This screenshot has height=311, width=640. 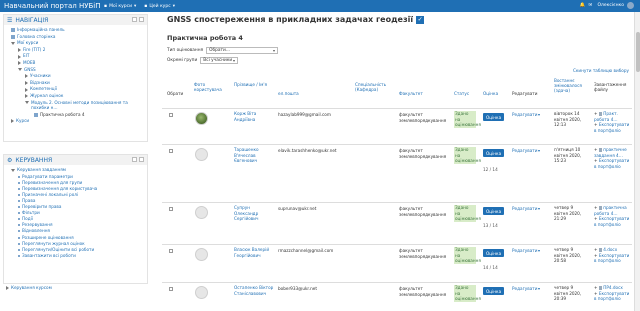 What do you see at coordinates (254, 116) in the screenshot?
I see `student-name: Корж Віта Андріївна` at bounding box center [254, 116].